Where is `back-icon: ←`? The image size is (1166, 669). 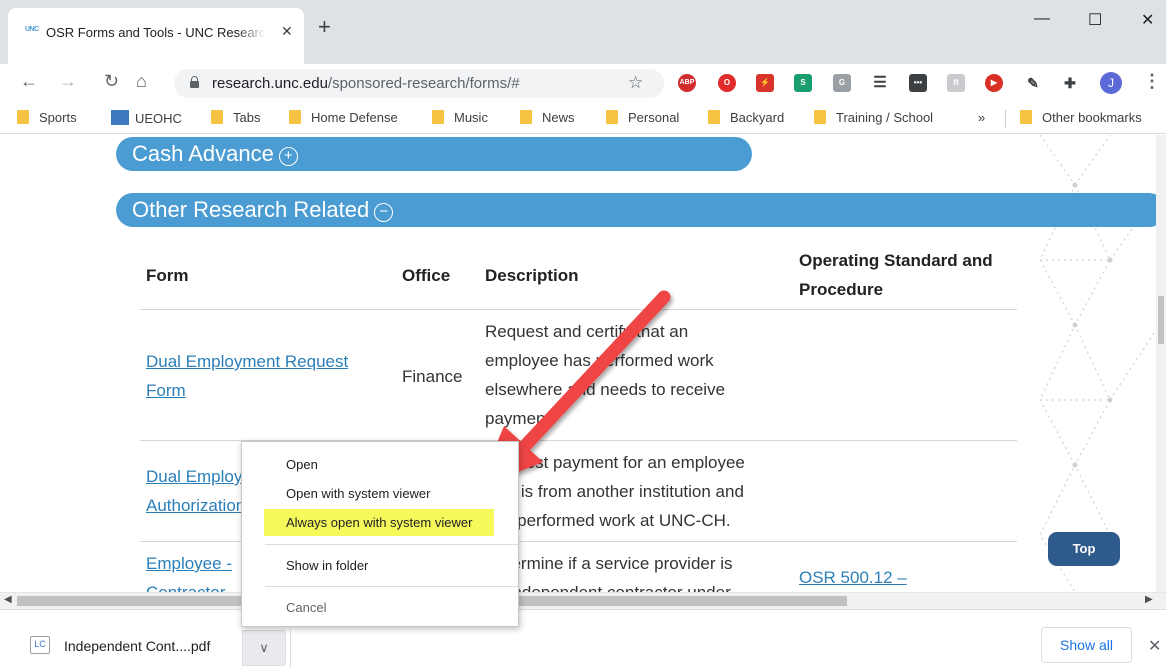
back-icon: ← is located at coordinates (29, 81).